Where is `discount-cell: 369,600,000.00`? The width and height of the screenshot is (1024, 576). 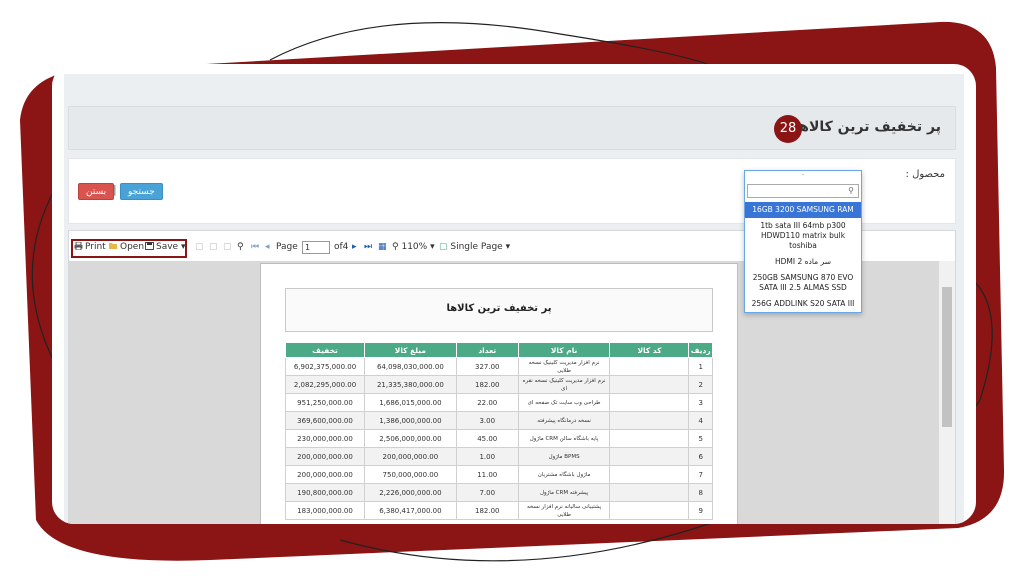 discount-cell: 369,600,000.00 is located at coordinates (325, 420).